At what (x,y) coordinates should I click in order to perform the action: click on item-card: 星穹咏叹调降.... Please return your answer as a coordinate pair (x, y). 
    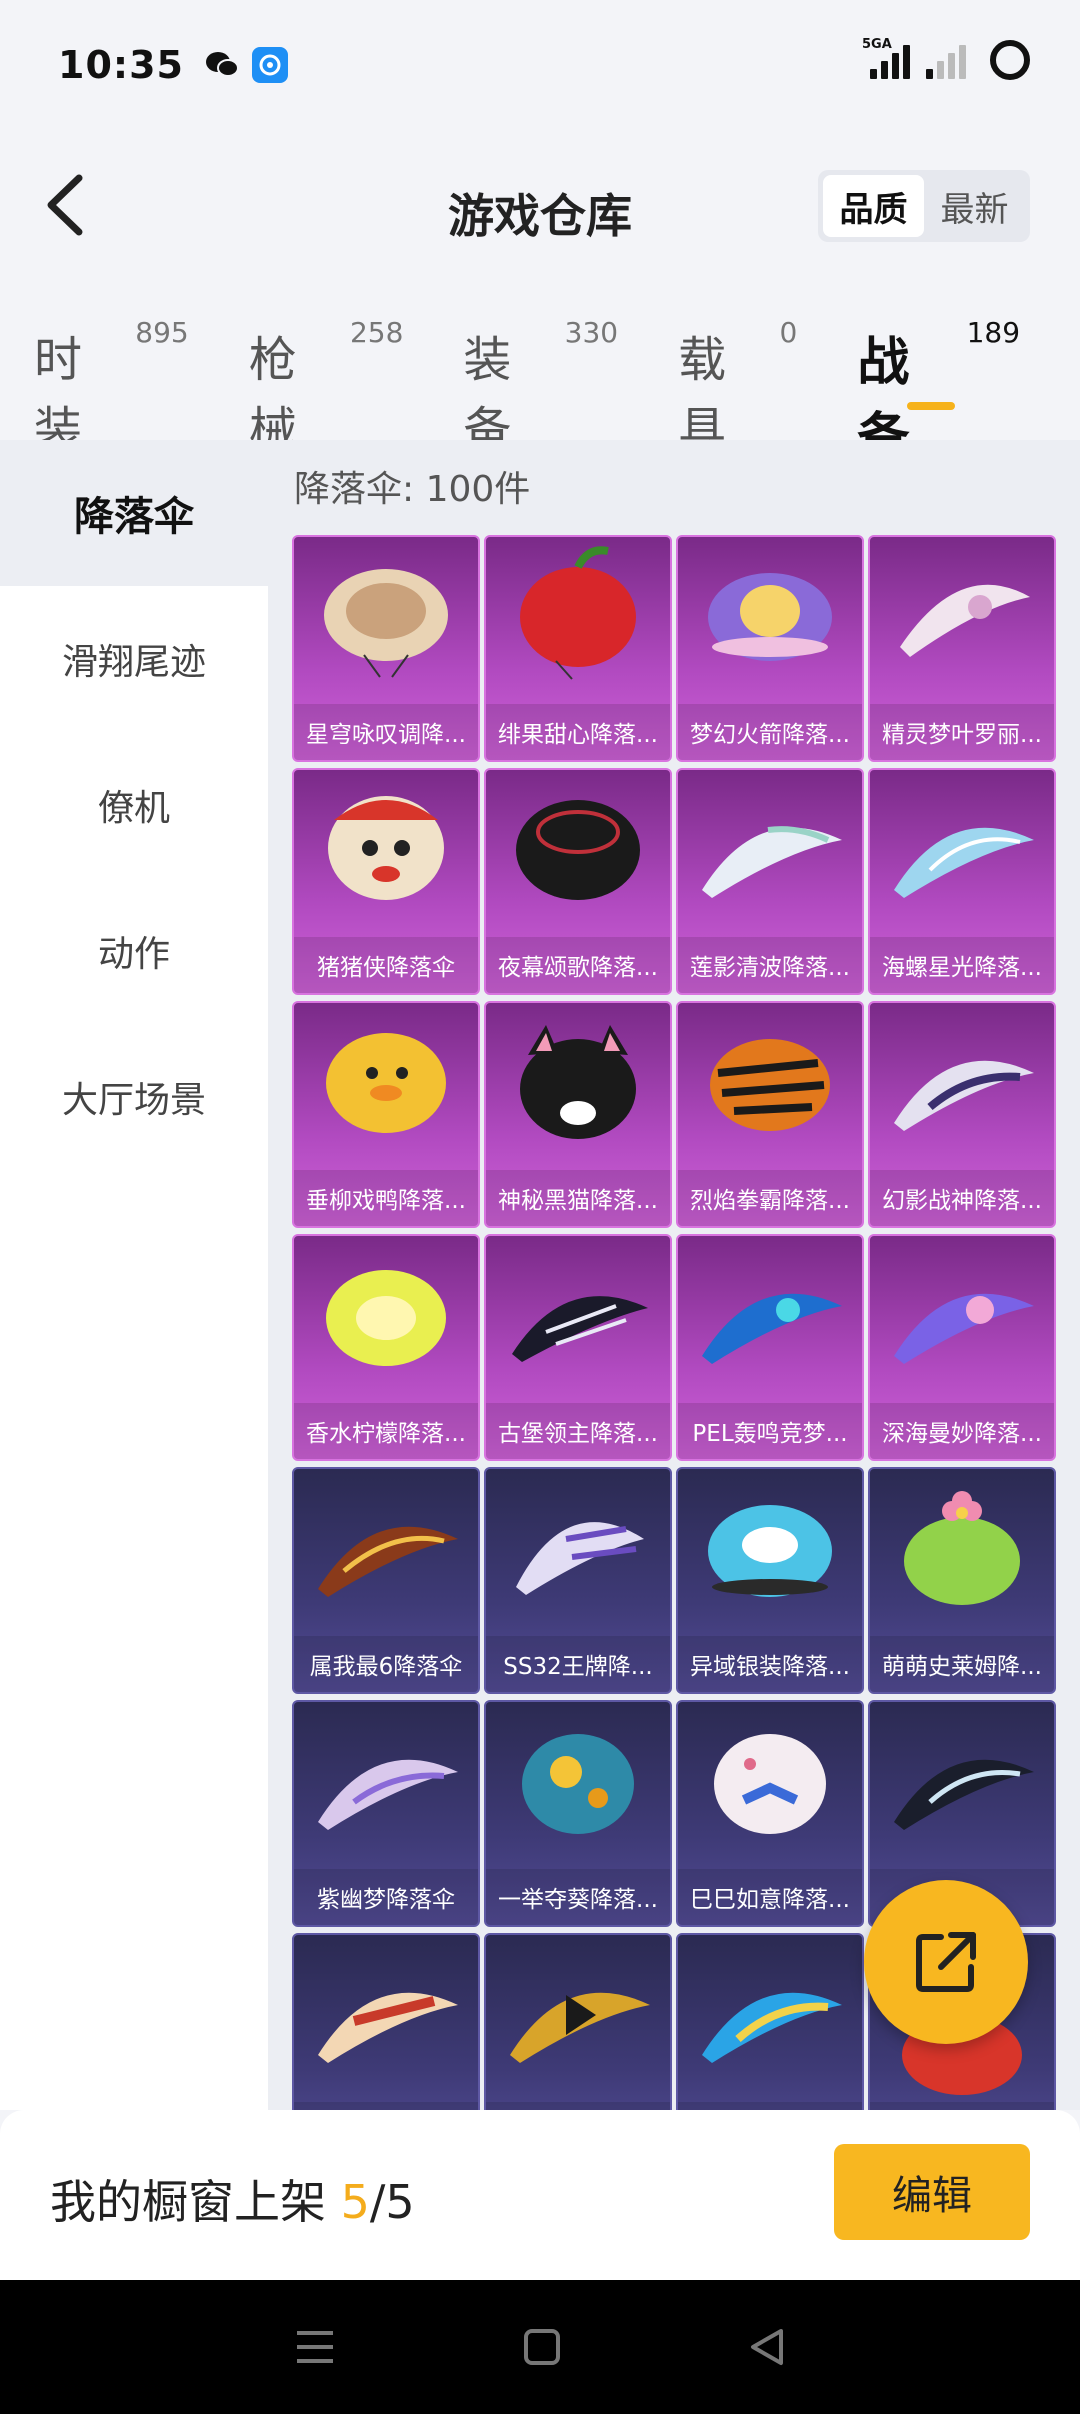
    Looking at the image, I should click on (386, 648).